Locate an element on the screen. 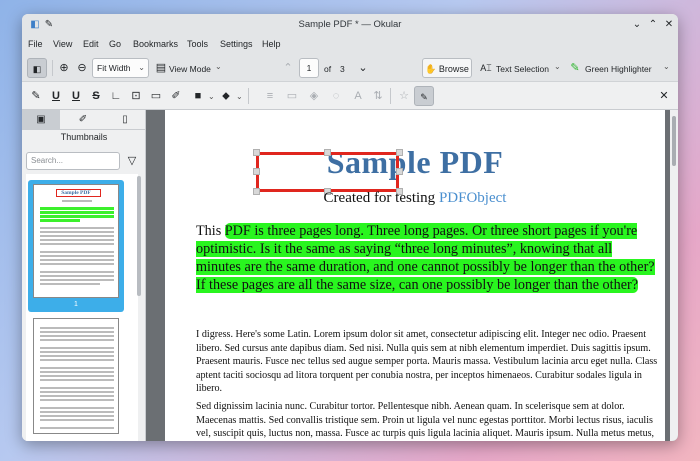 The image size is (700, 461). pin-toolbar-button: ✎ is located at coordinates (424, 96).